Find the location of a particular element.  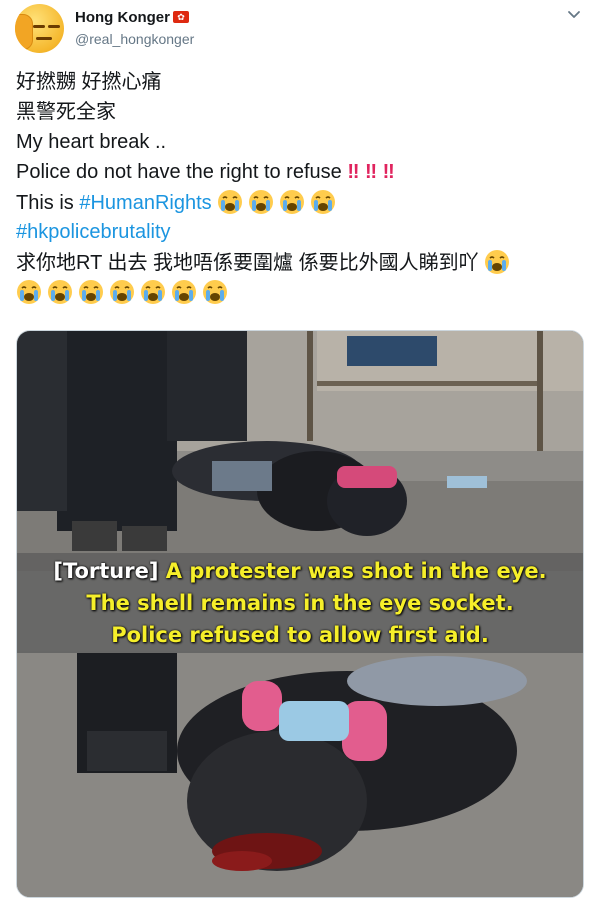

caption-line-2: The shell remains in the eye socket. is located at coordinates (300, 603).